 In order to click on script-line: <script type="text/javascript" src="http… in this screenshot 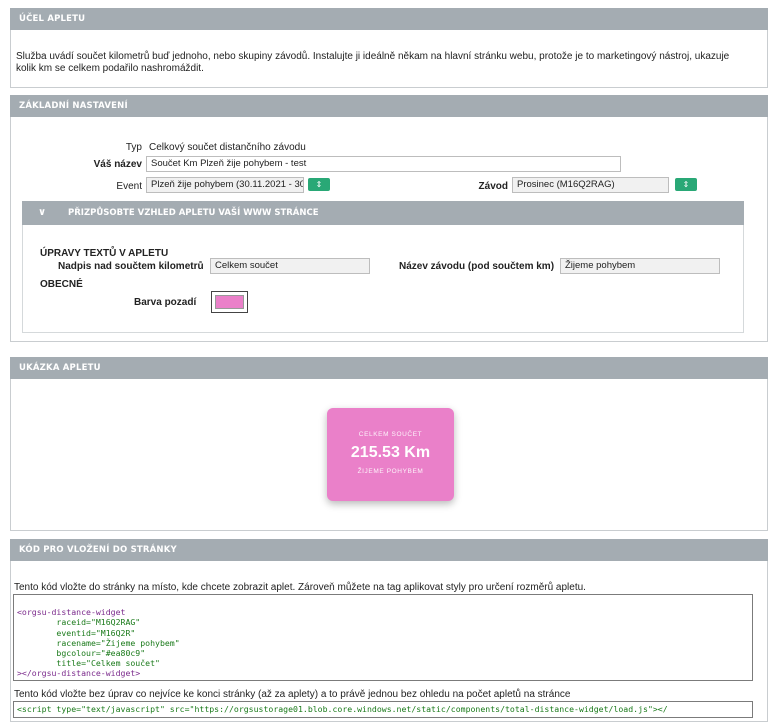, I will do `click(342, 709)`.